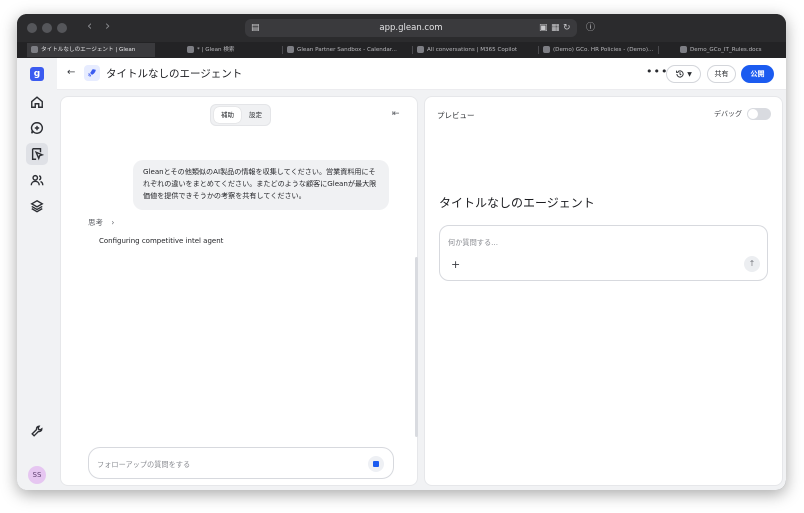 This screenshot has height=513, width=804. Describe the element at coordinates (95, 222) in the screenshot. I see `thinking-label: 思考` at that location.